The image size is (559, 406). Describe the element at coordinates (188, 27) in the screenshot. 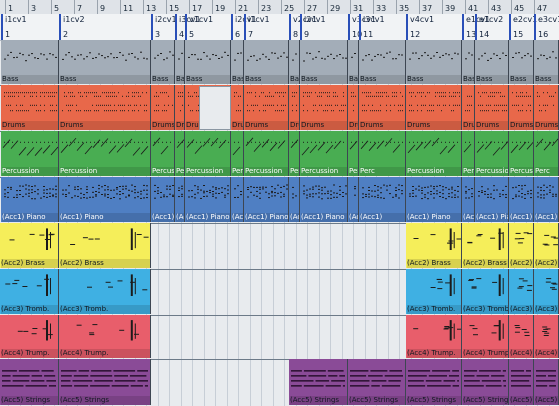

I see `marker-4: i3cv1 4` at that location.